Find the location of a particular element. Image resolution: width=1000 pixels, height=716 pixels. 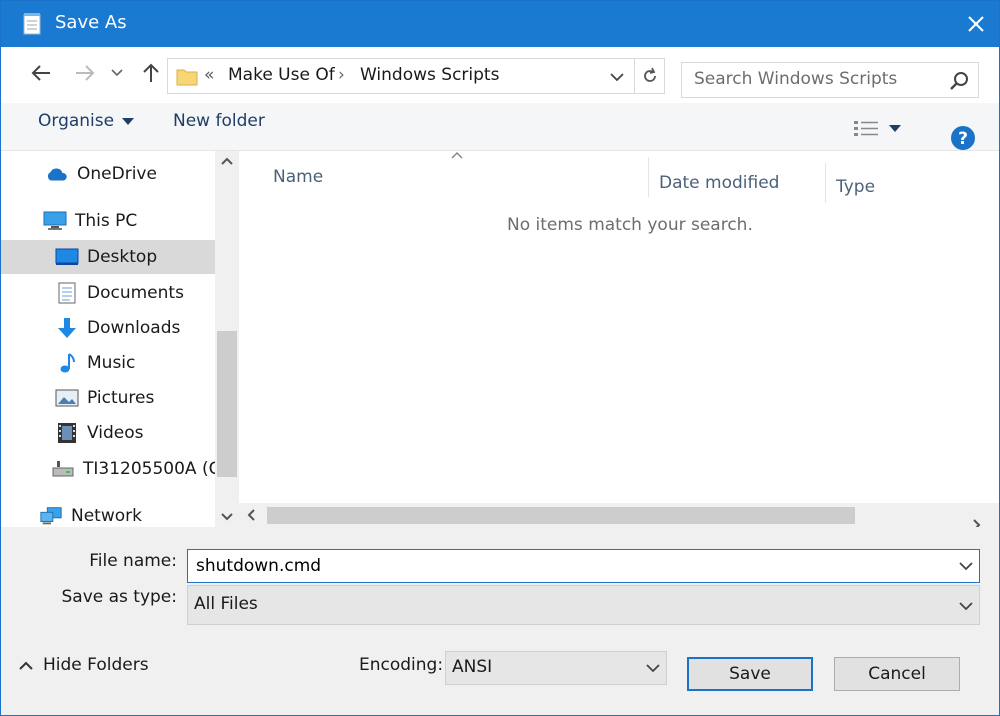

save-as-type-value: All Files is located at coordinates (226, 604).